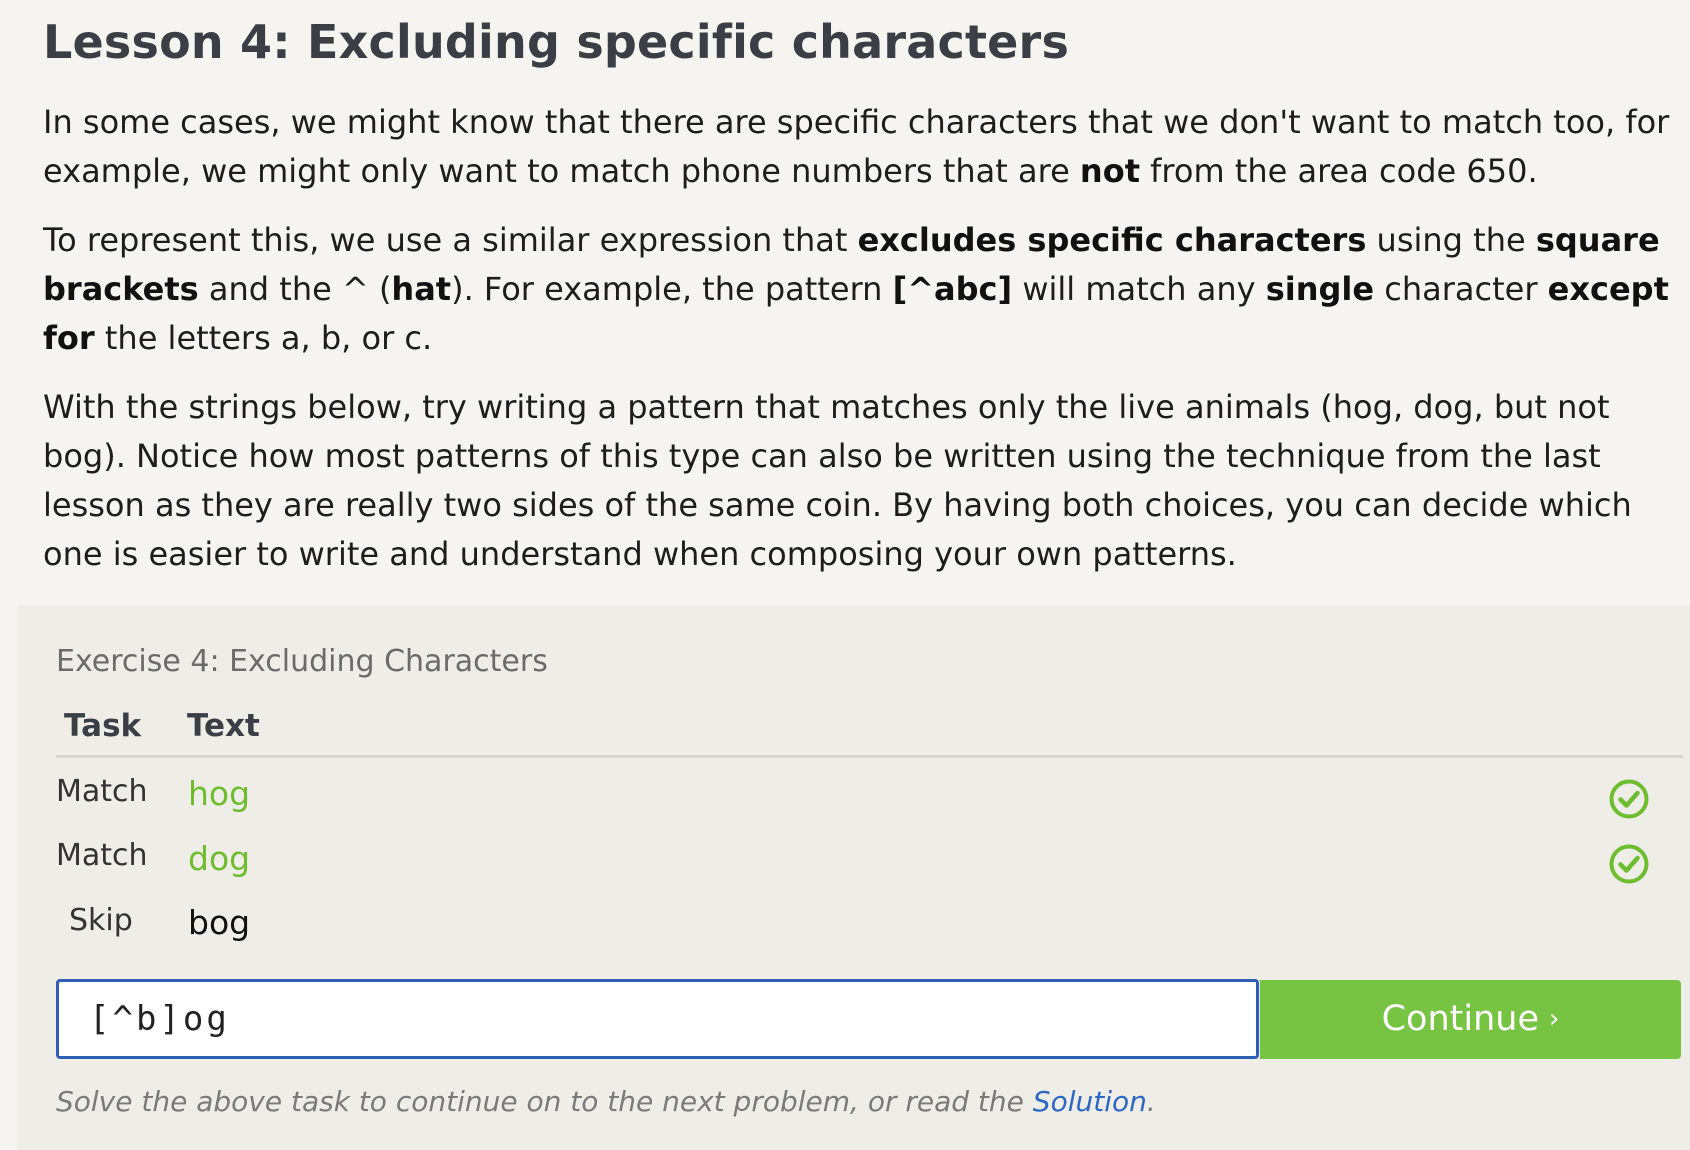  I want to click on continue-button: Continue ›, so click(1470, 1019).